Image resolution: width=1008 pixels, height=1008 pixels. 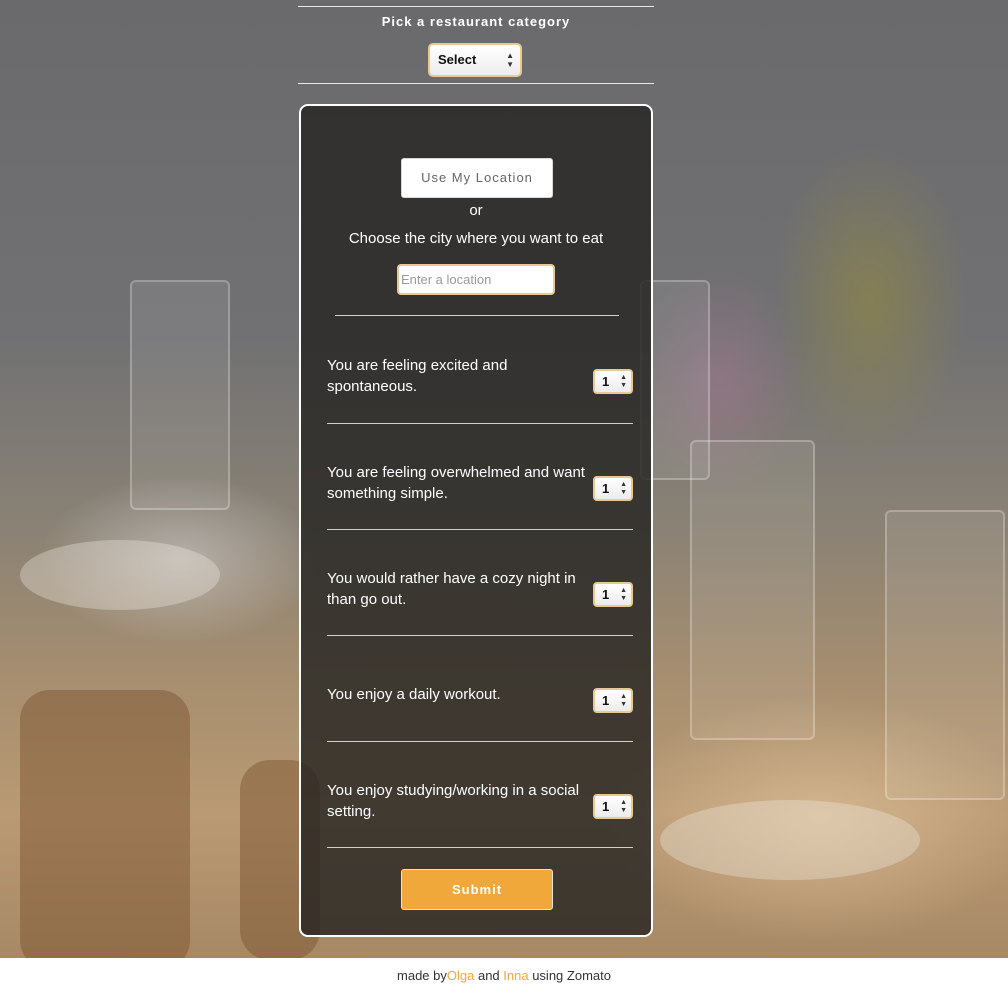 What do you see at coordinates (477, 315) in the screenshot?
I see `divider` at bounding box center [477, 315].